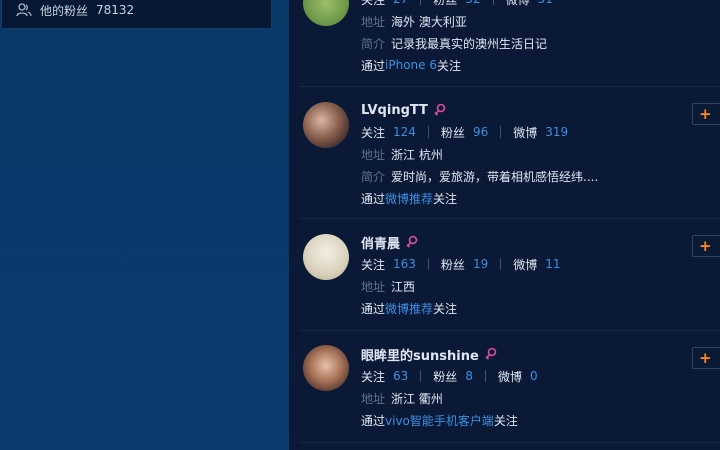 The image size is (720, 450). Describe the element at coordinates (552, 264) in the screenshot. I see `weibo-count: 11` at that location.